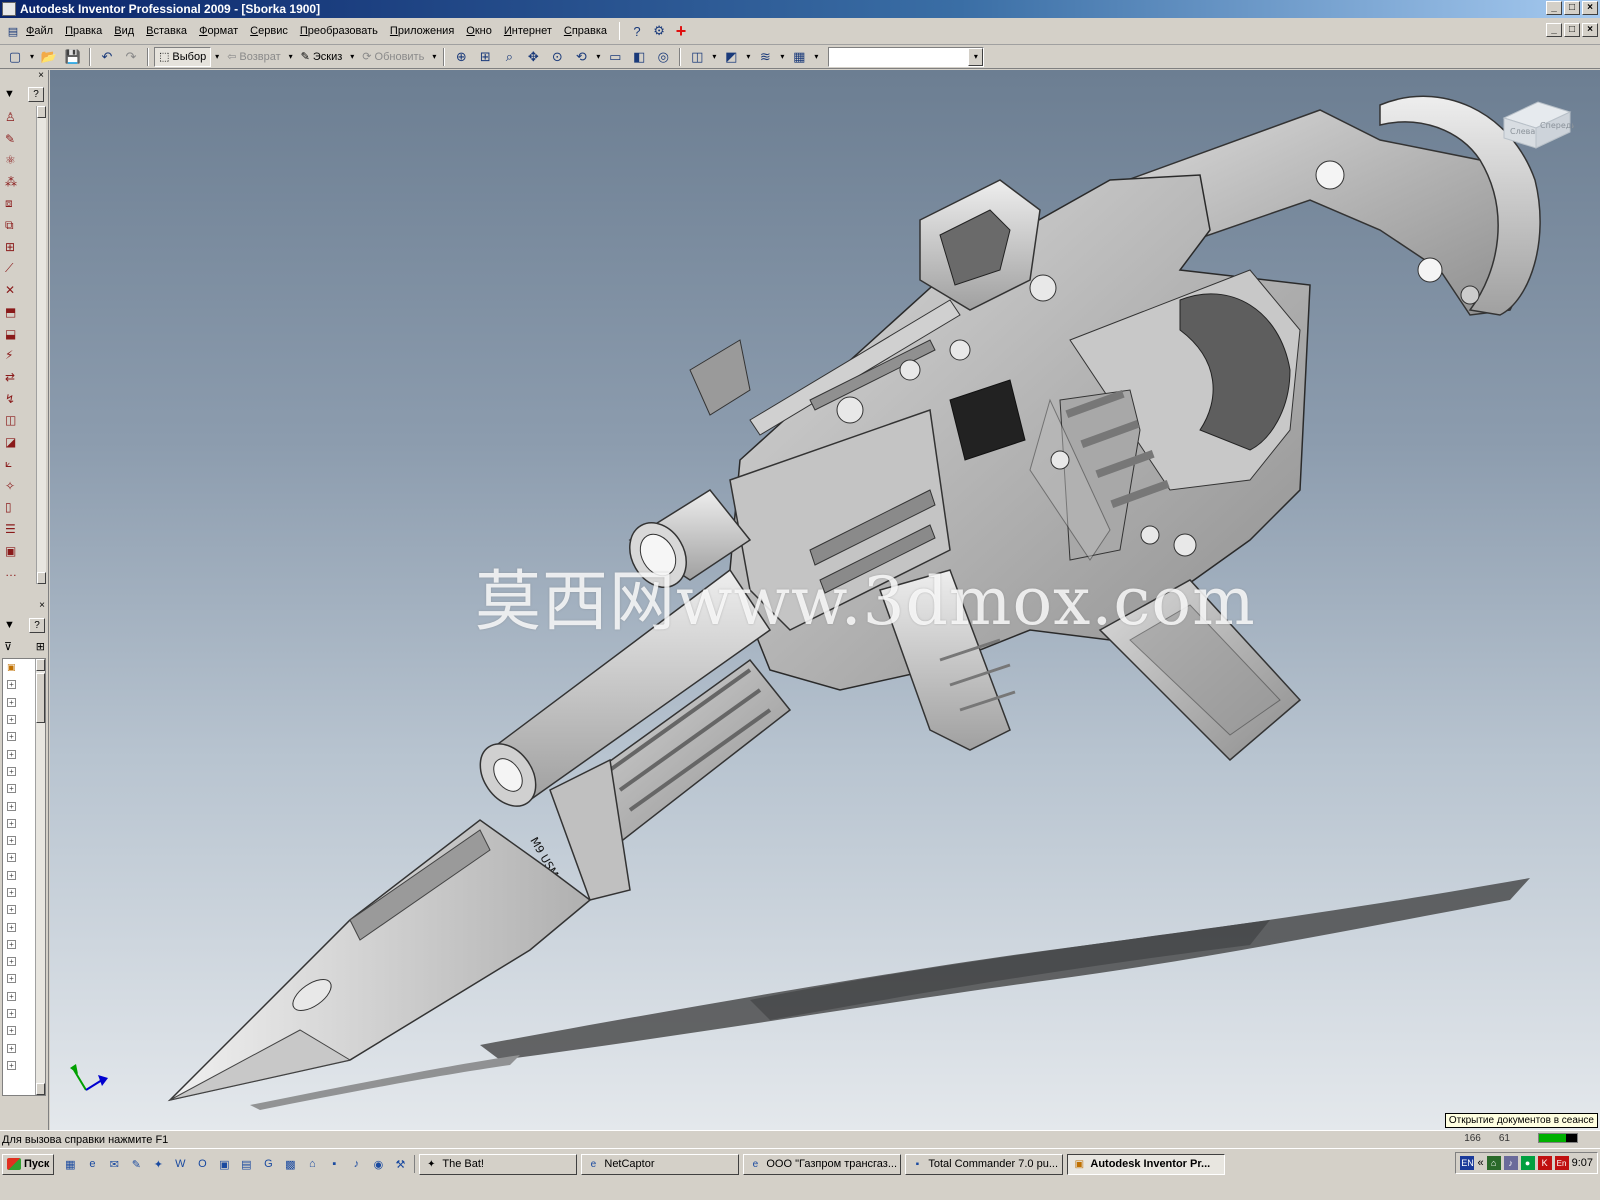  I want to click on task-the-bat: ✦ The Bat!, so click(498, 1164).